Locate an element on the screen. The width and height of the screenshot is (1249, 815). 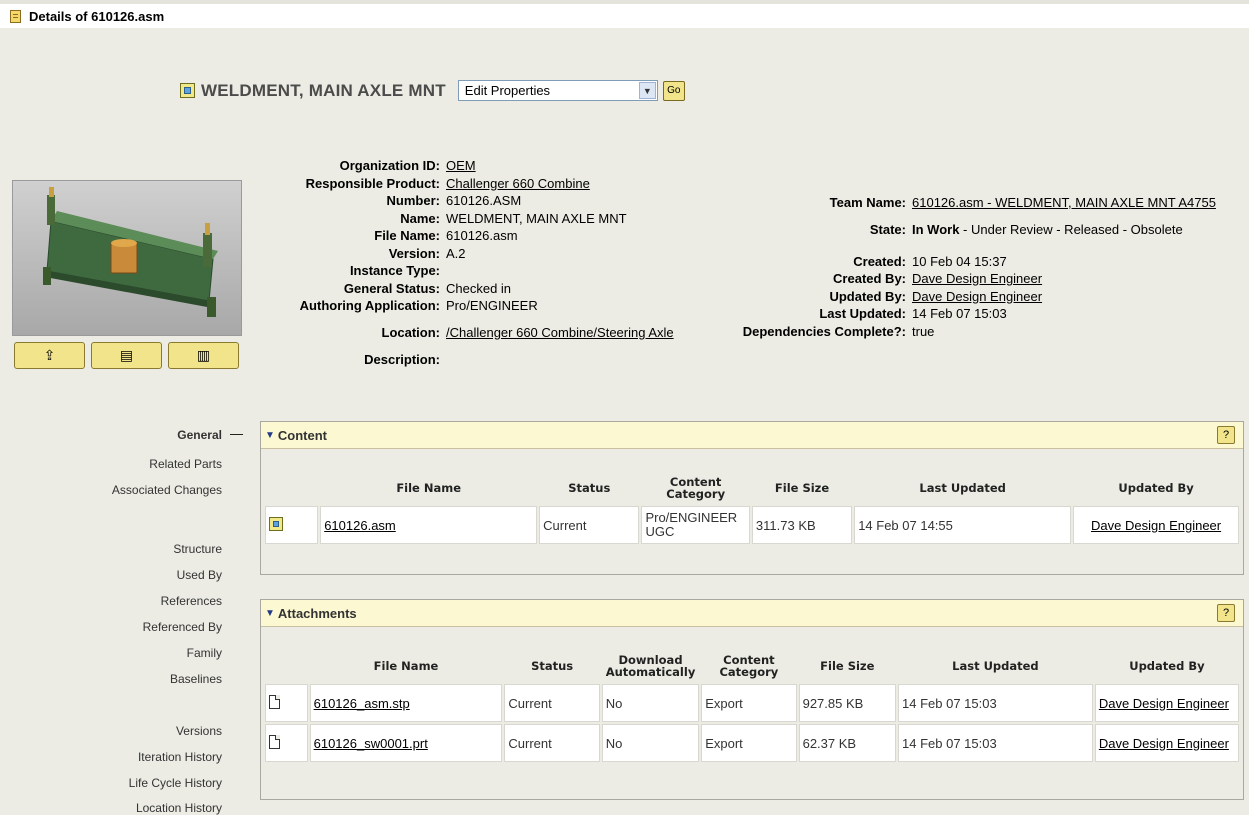
nav-iteration-history: Iteration History is located at coordinates (180, 757).